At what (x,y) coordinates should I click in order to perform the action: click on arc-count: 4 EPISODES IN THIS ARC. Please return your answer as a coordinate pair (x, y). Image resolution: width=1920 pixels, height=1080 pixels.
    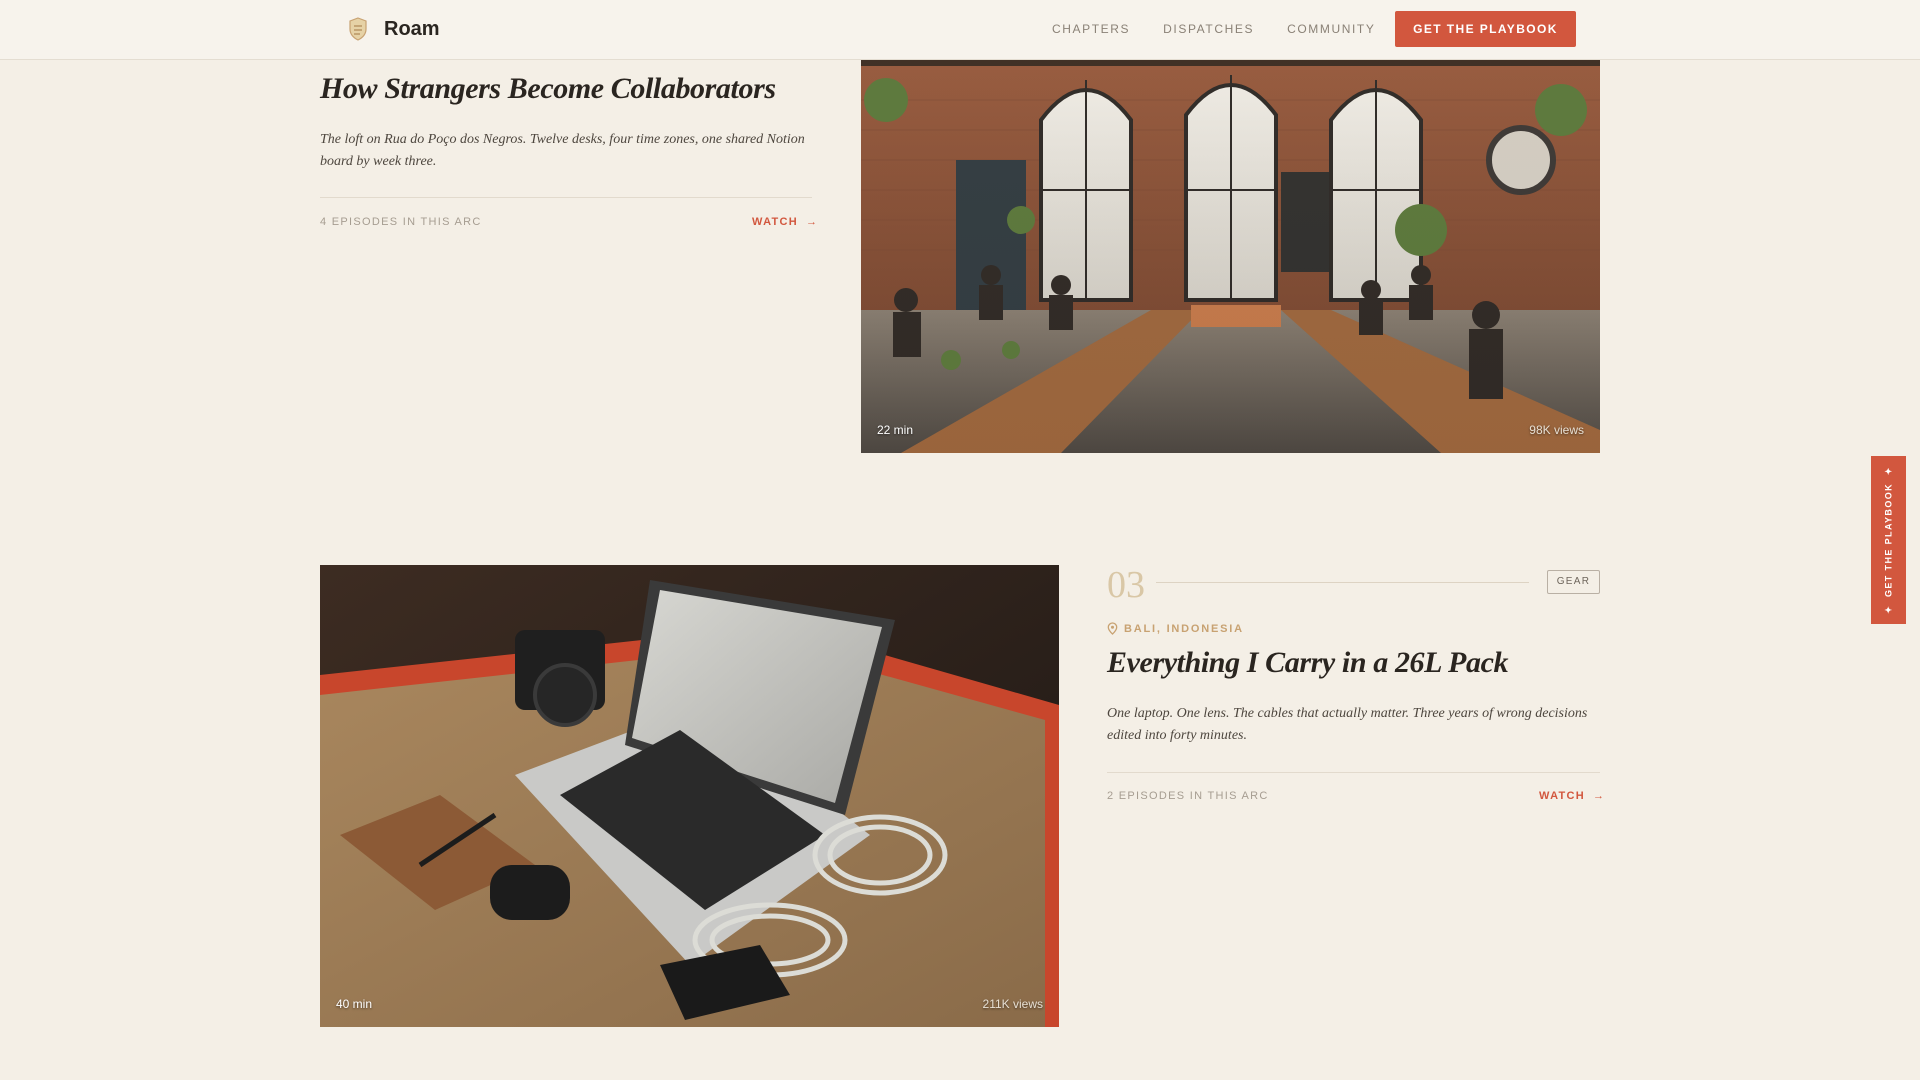
    Looking at the image, I should click on (401, 222).